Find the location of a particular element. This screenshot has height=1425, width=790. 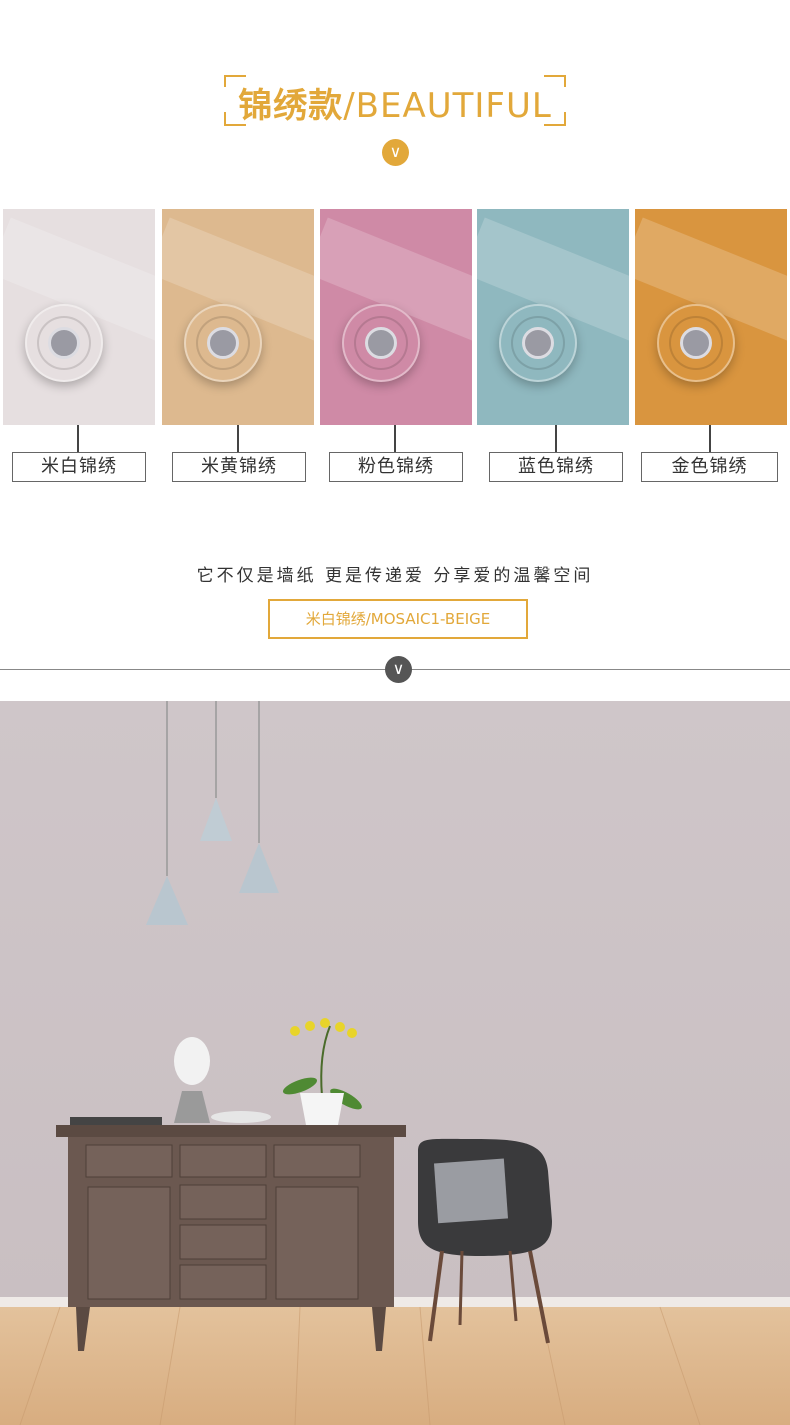

swatch-image-gold is located at coordinates (711, 317).